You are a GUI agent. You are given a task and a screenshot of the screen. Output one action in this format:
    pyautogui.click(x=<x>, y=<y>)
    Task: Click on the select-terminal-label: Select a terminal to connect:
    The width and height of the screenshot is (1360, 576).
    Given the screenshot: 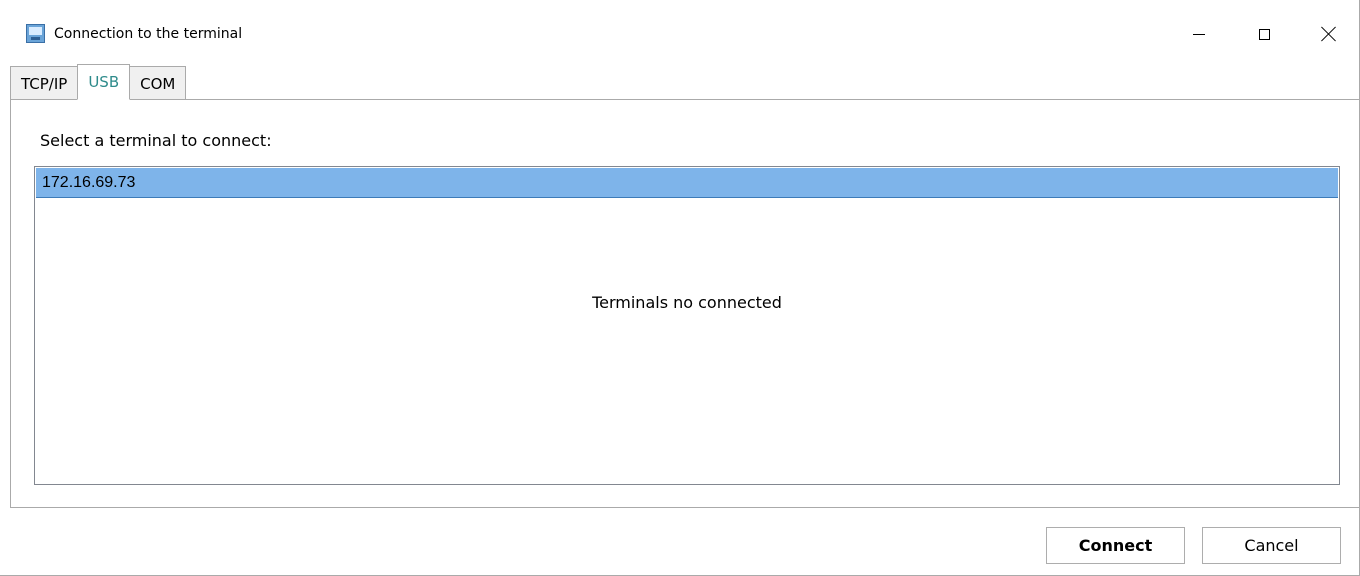 What is the action you would take?
    pyautogui.click(x=156, y=140)
    